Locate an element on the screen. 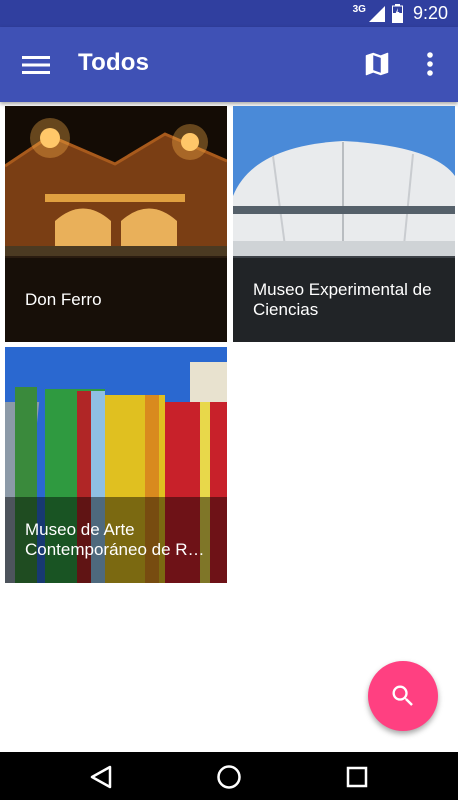 Image resolution: width=458 pixels, height=800 pixels. signal-icon is located at coordinates (376, 13).